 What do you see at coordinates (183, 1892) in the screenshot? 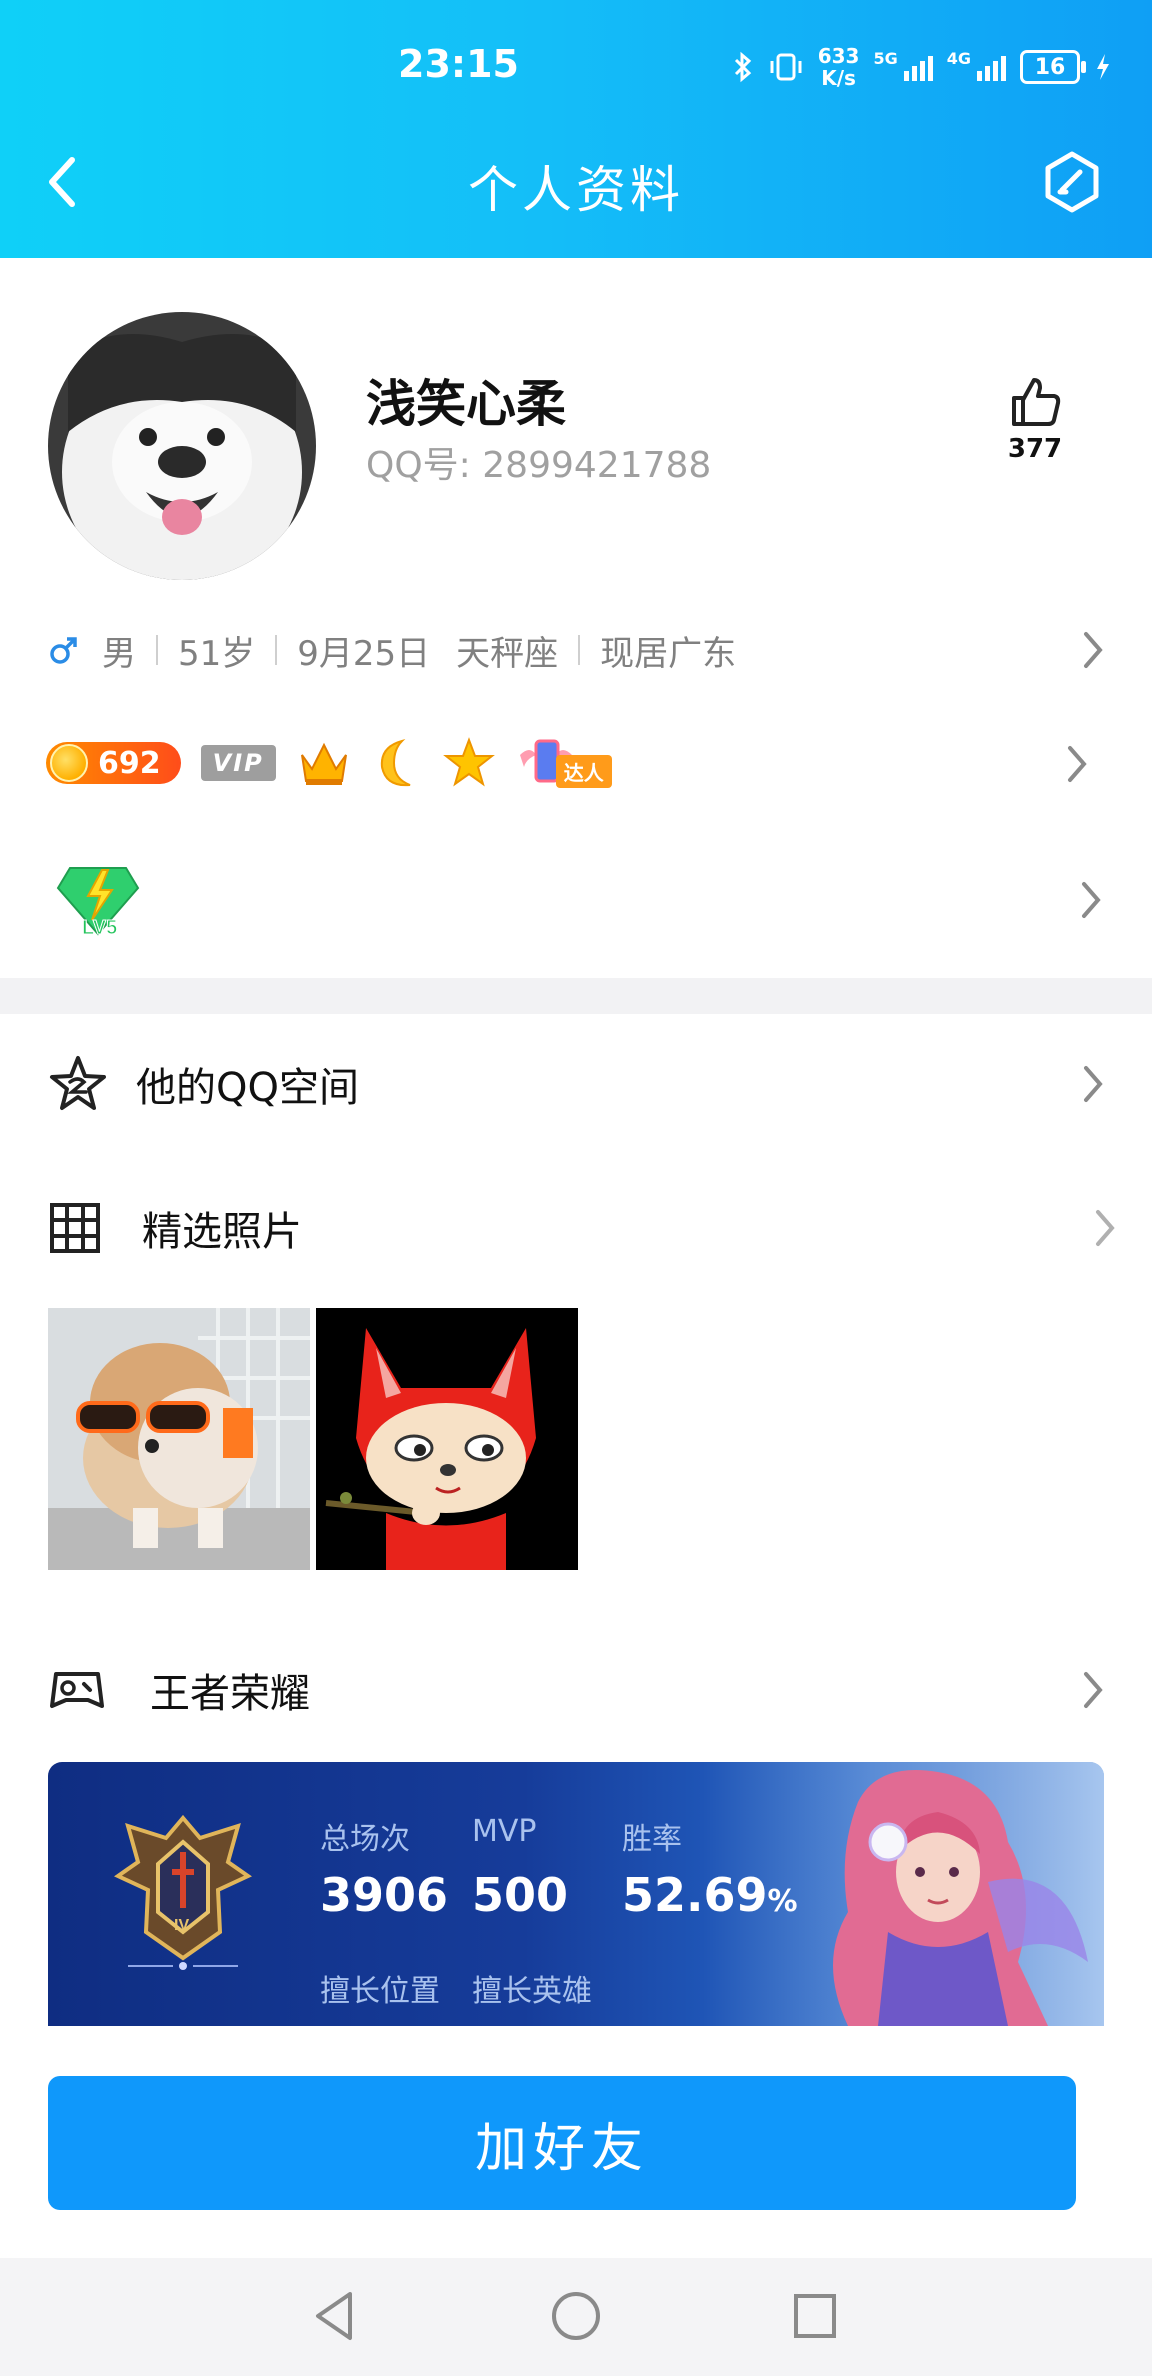
I see `rank-badge-icon: IV` at bounding box center [183, 1892].